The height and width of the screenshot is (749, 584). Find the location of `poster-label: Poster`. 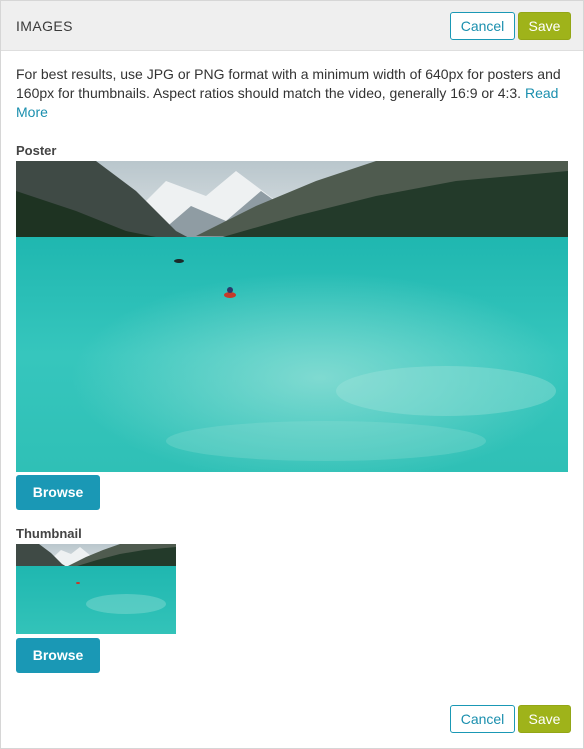

poster-label: Poster is located at coordinates (36, 150).